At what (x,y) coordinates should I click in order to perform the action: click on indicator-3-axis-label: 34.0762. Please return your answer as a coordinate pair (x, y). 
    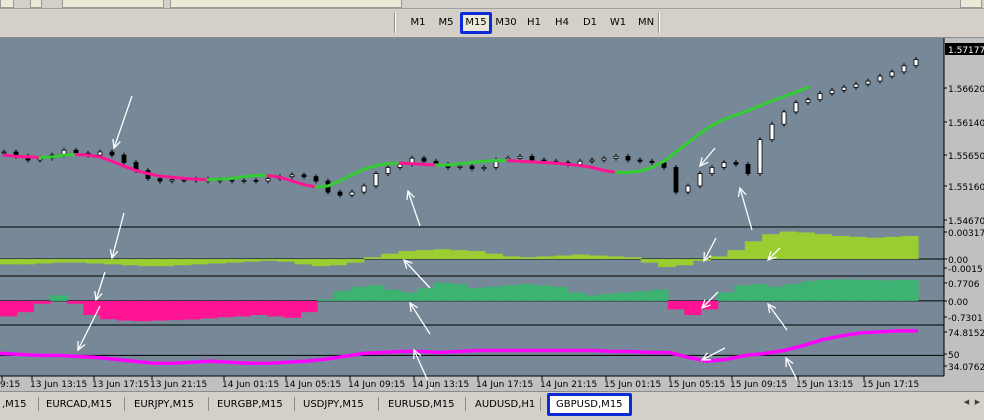
    Looking at the image, I should click on (966, 368).